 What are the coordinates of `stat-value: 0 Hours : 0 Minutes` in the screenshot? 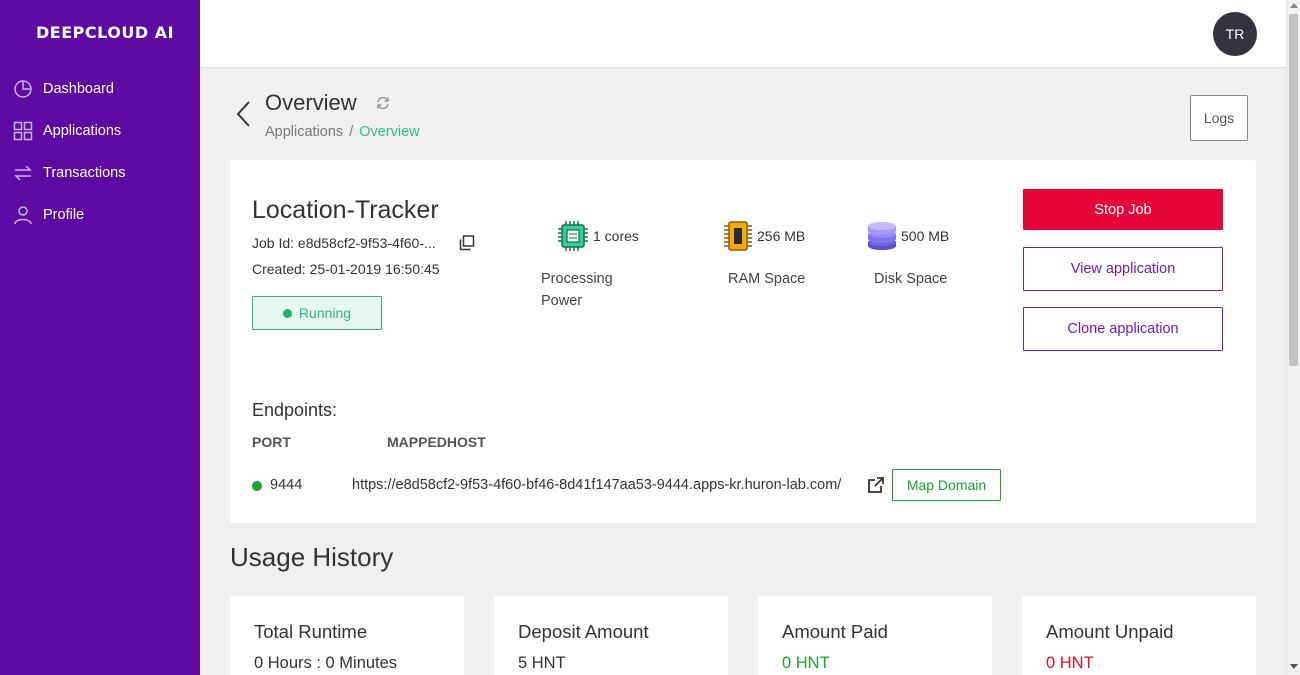 It's located at (326, 663).